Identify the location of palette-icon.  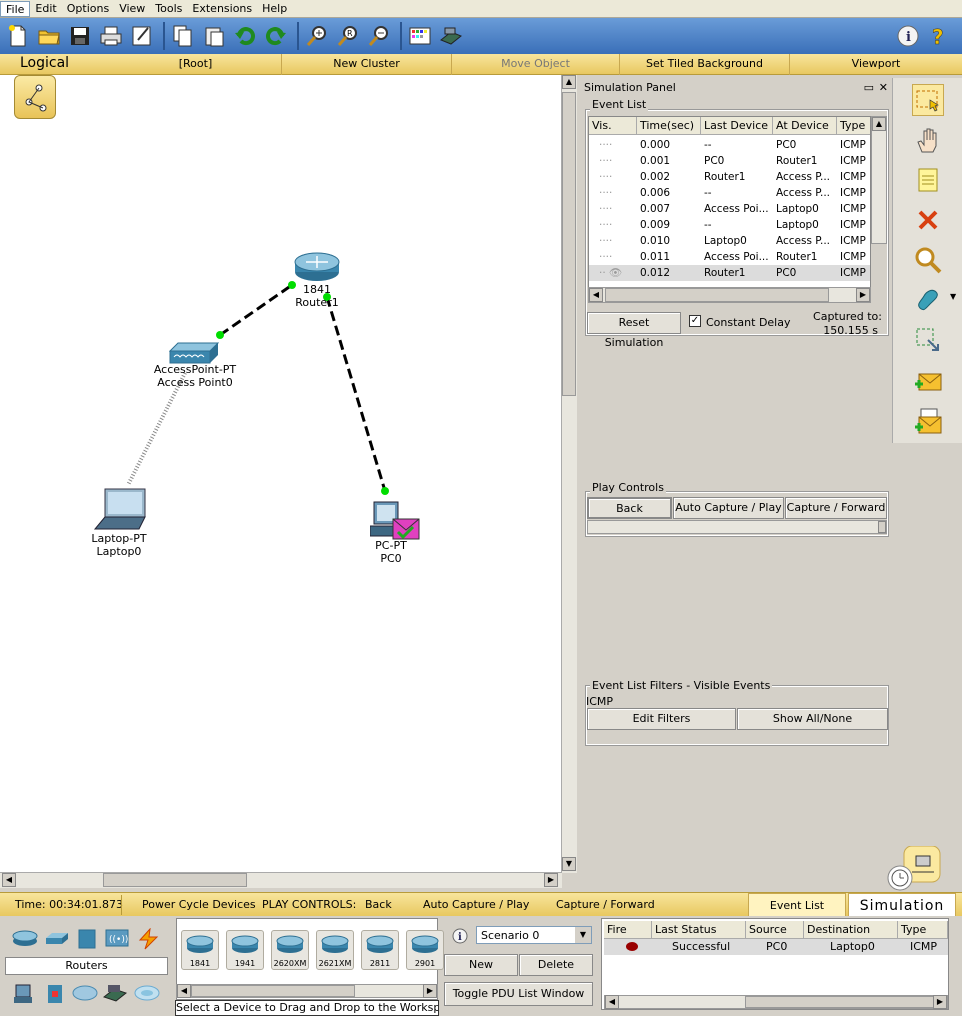
(420, 36).